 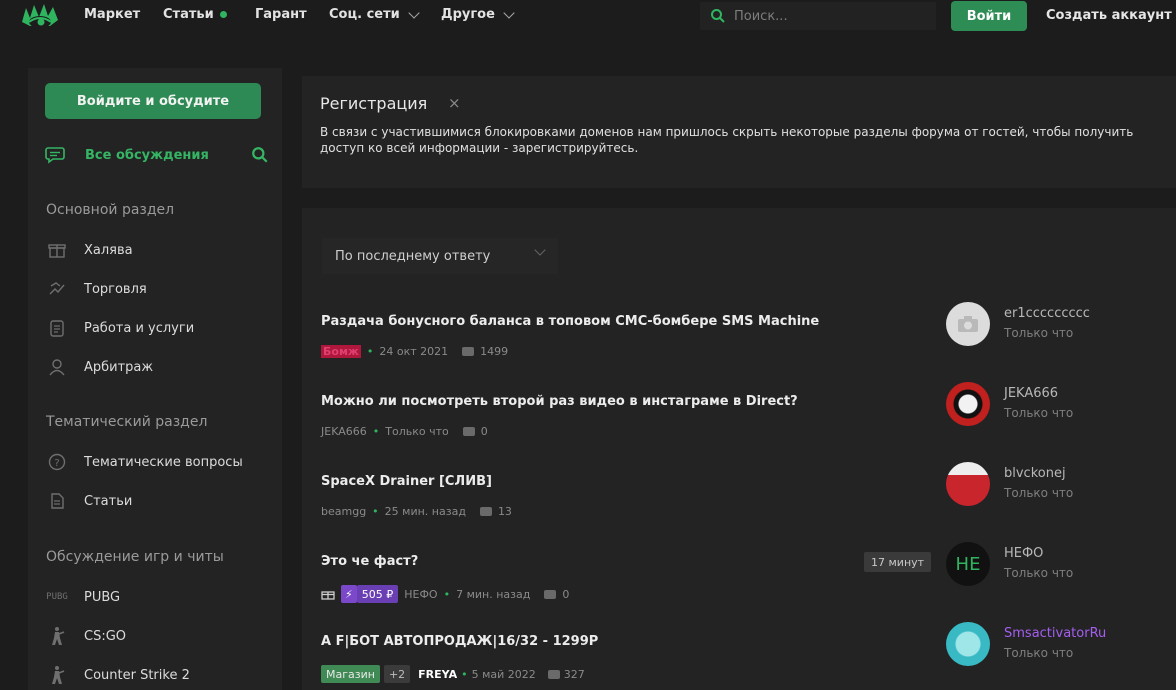 What do you see at coordinates (110, 210) in the screenshot?
I see `section-title: Основной раздел` at bounding box center [110, 210].